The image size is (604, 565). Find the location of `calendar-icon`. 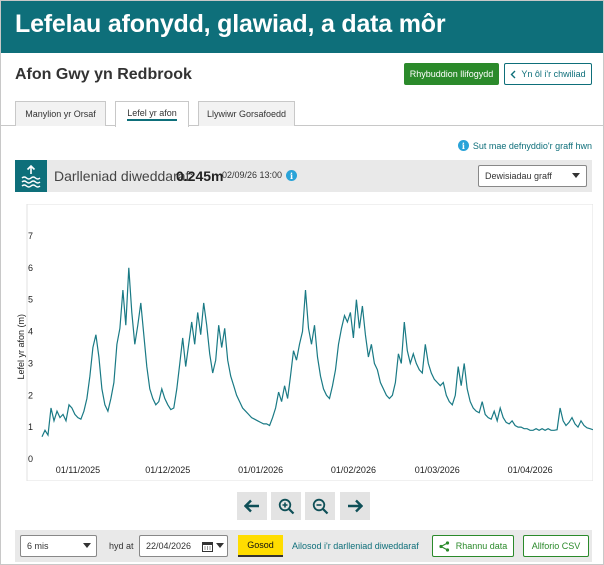

calendar-icon is located at coordinates (207, 546).